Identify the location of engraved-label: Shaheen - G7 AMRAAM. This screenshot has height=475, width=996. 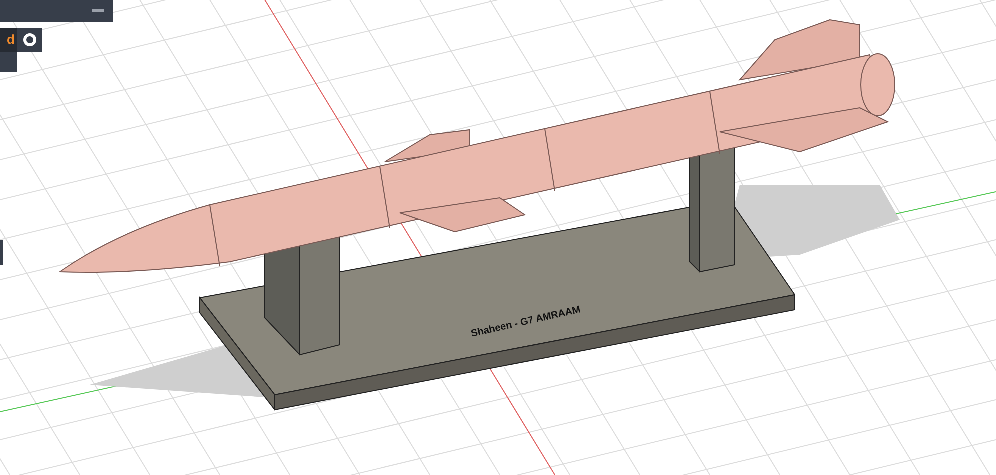
(526, 322).